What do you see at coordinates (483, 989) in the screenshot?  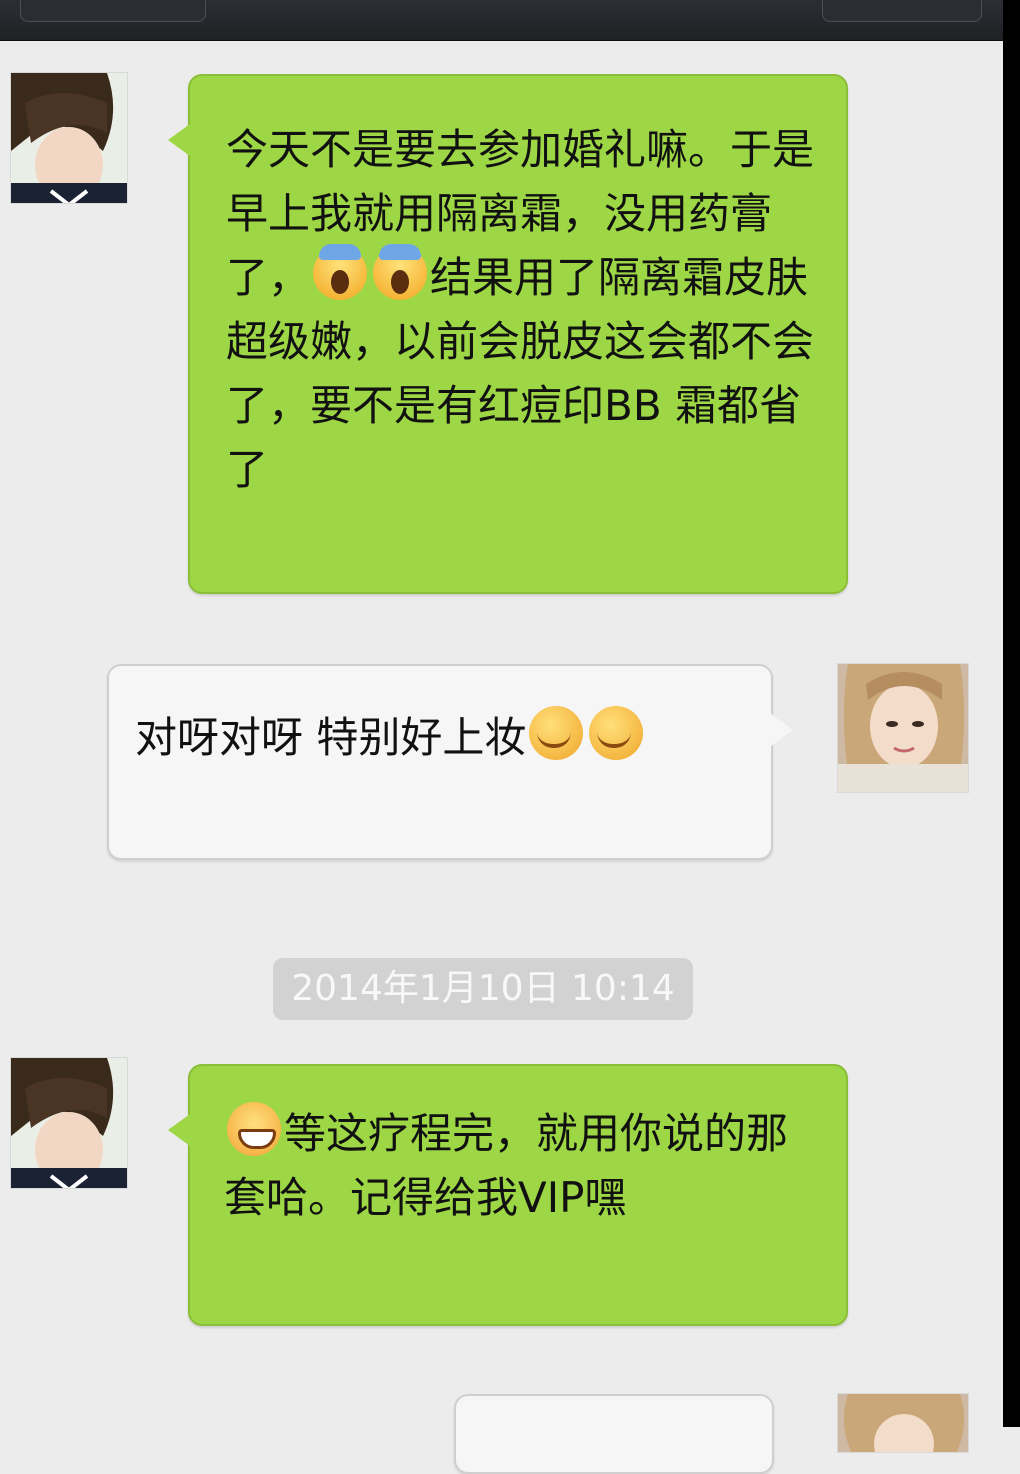 I see `message-timestamp: 2014年1月10日 10:14` at bounding box center [483, 989].